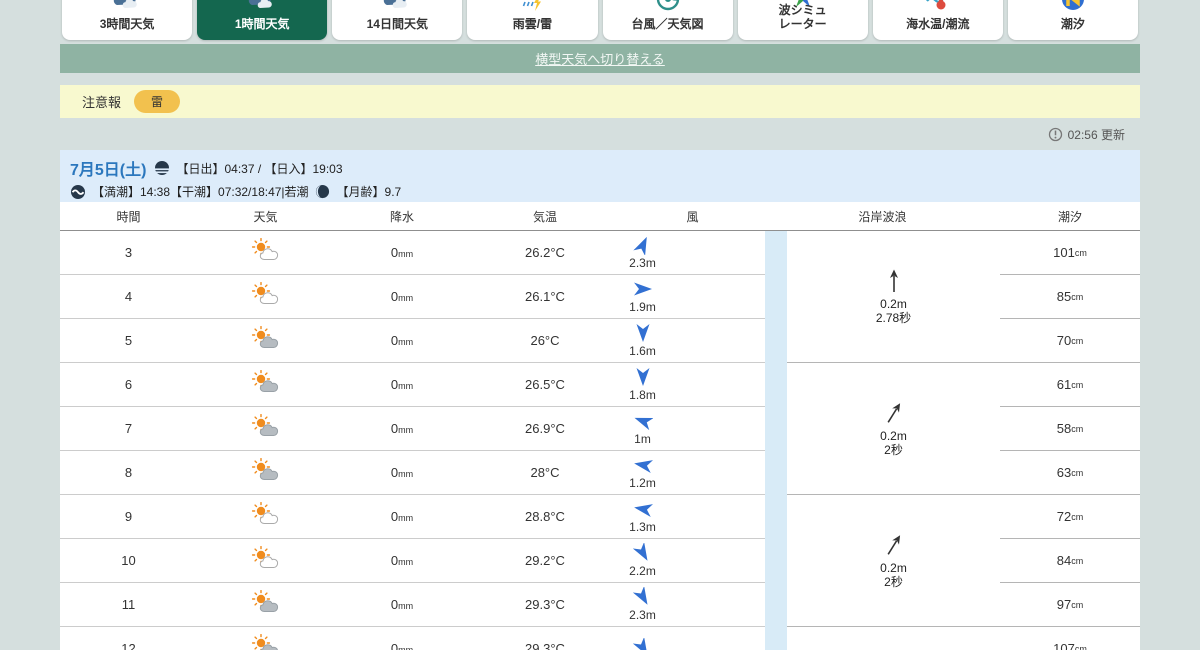  I want to click on tab-1: 3時間天気, so click(127, 20).